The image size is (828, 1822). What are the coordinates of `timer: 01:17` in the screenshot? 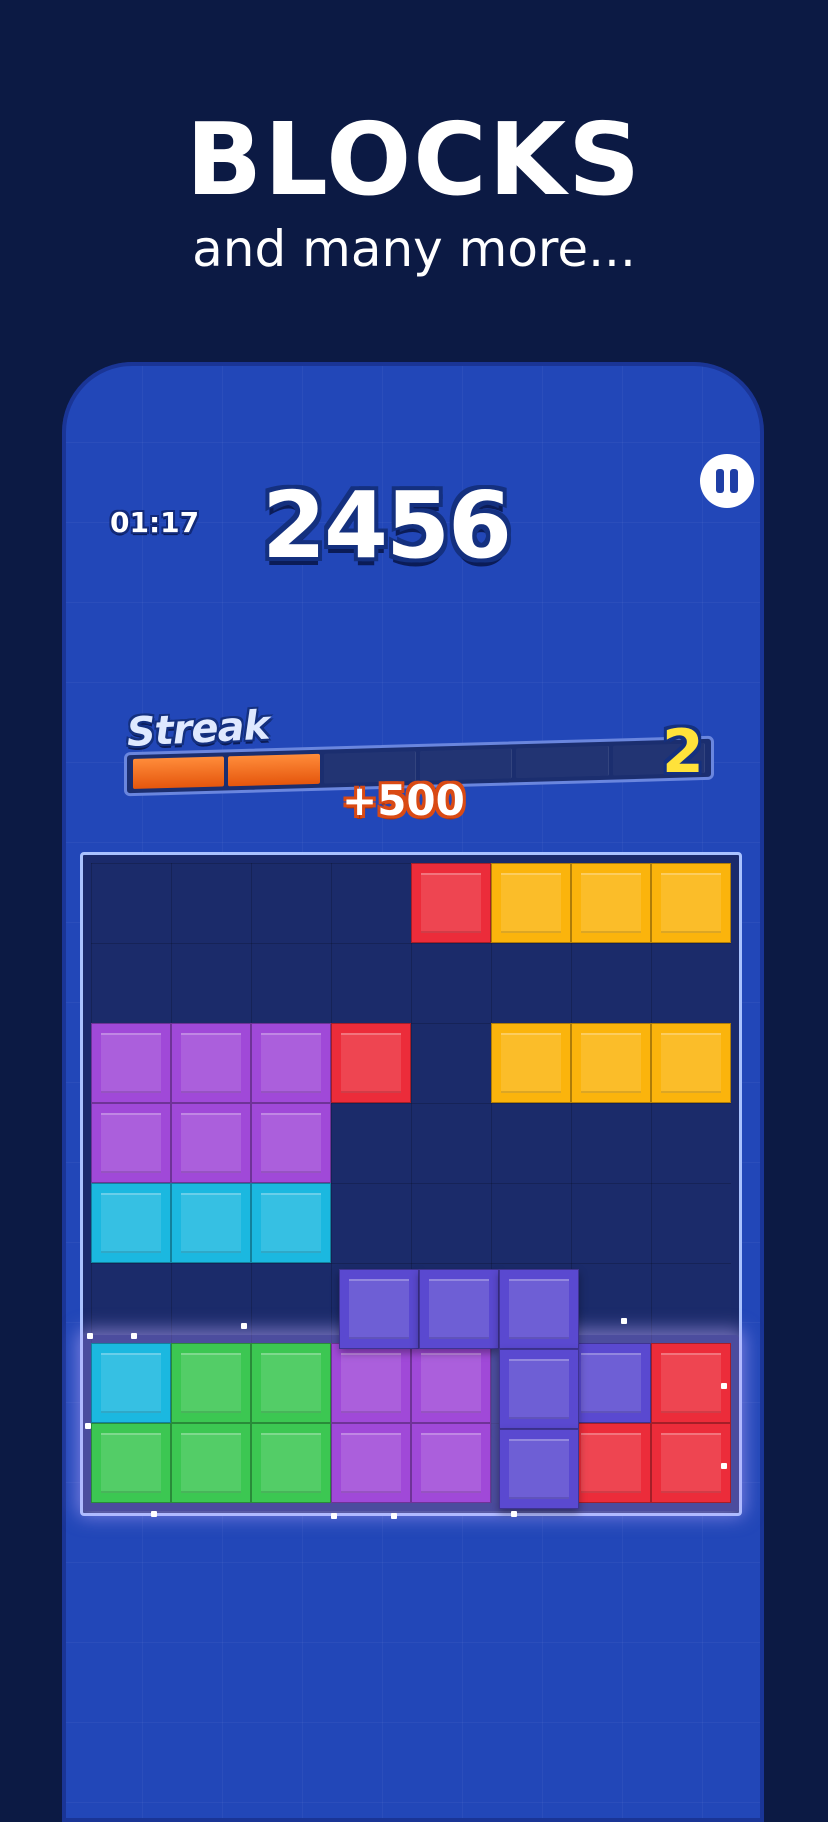 It's located at (155, 522).